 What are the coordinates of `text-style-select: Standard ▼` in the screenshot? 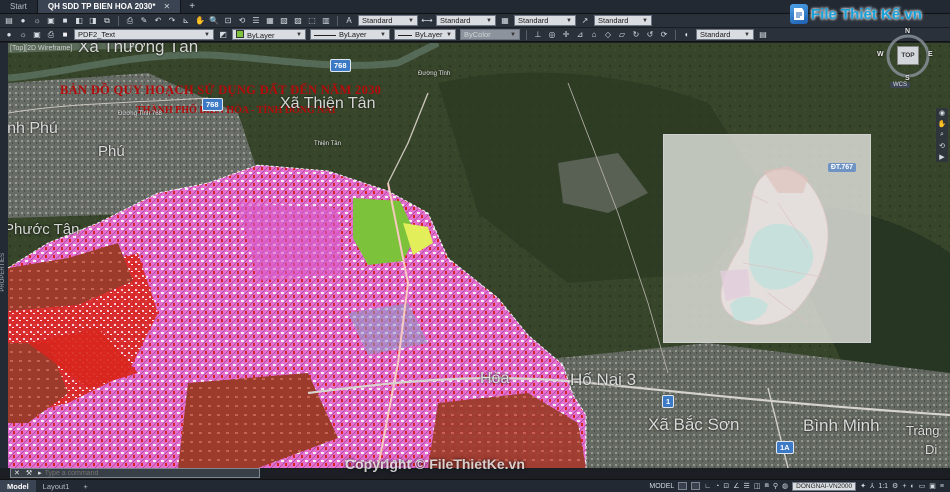 It's located at (388, 20).